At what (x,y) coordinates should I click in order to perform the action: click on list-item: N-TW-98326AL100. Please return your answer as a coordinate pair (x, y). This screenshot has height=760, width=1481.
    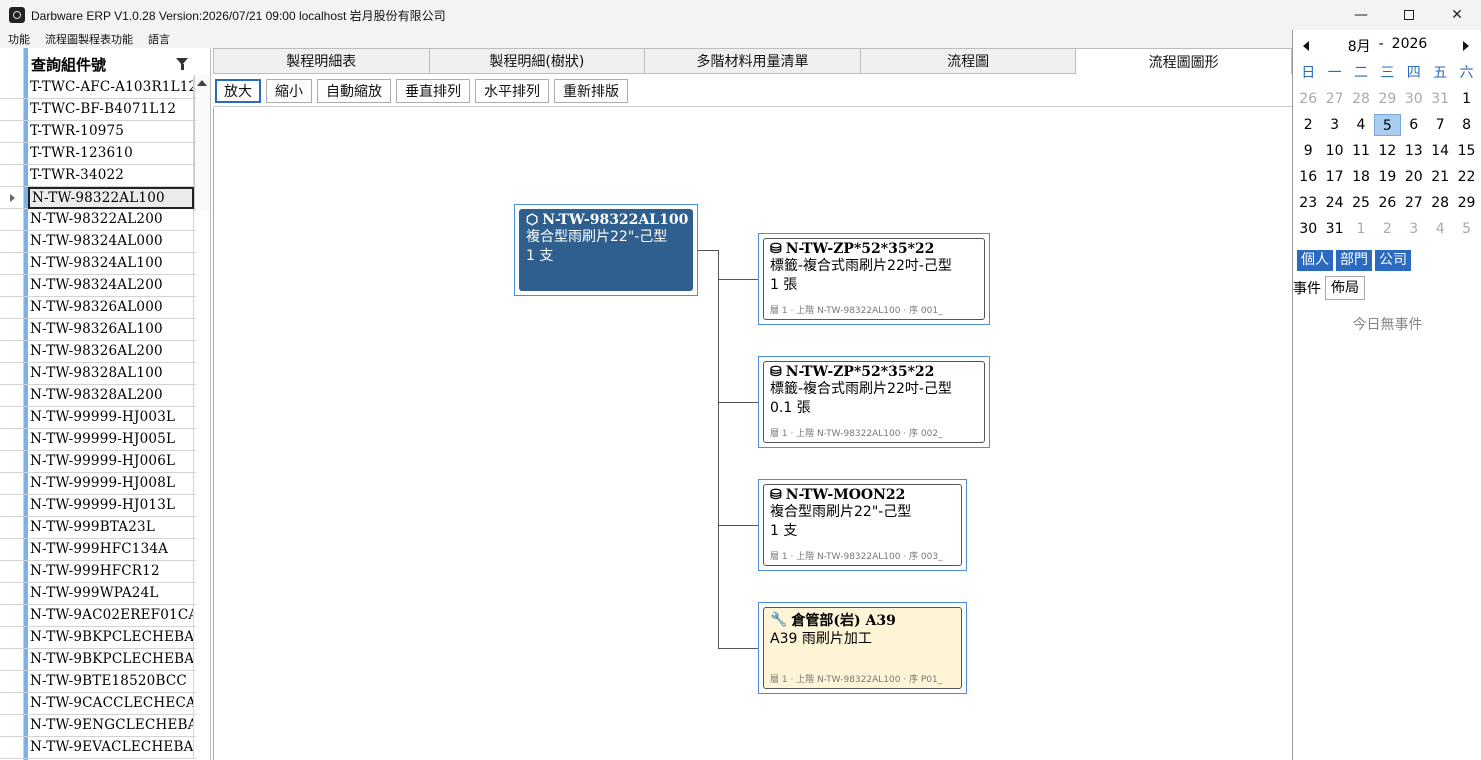
    Looking at the image, I should click on (98, 330).